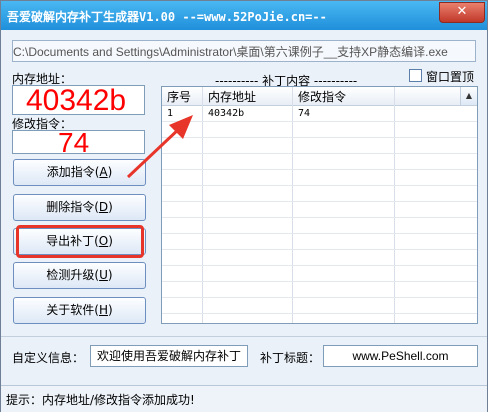 This screenshot has width=488, height=412. Describe the element at coordinates (154, 152) in the screenshot. I see `arrow-shaft` at that location.